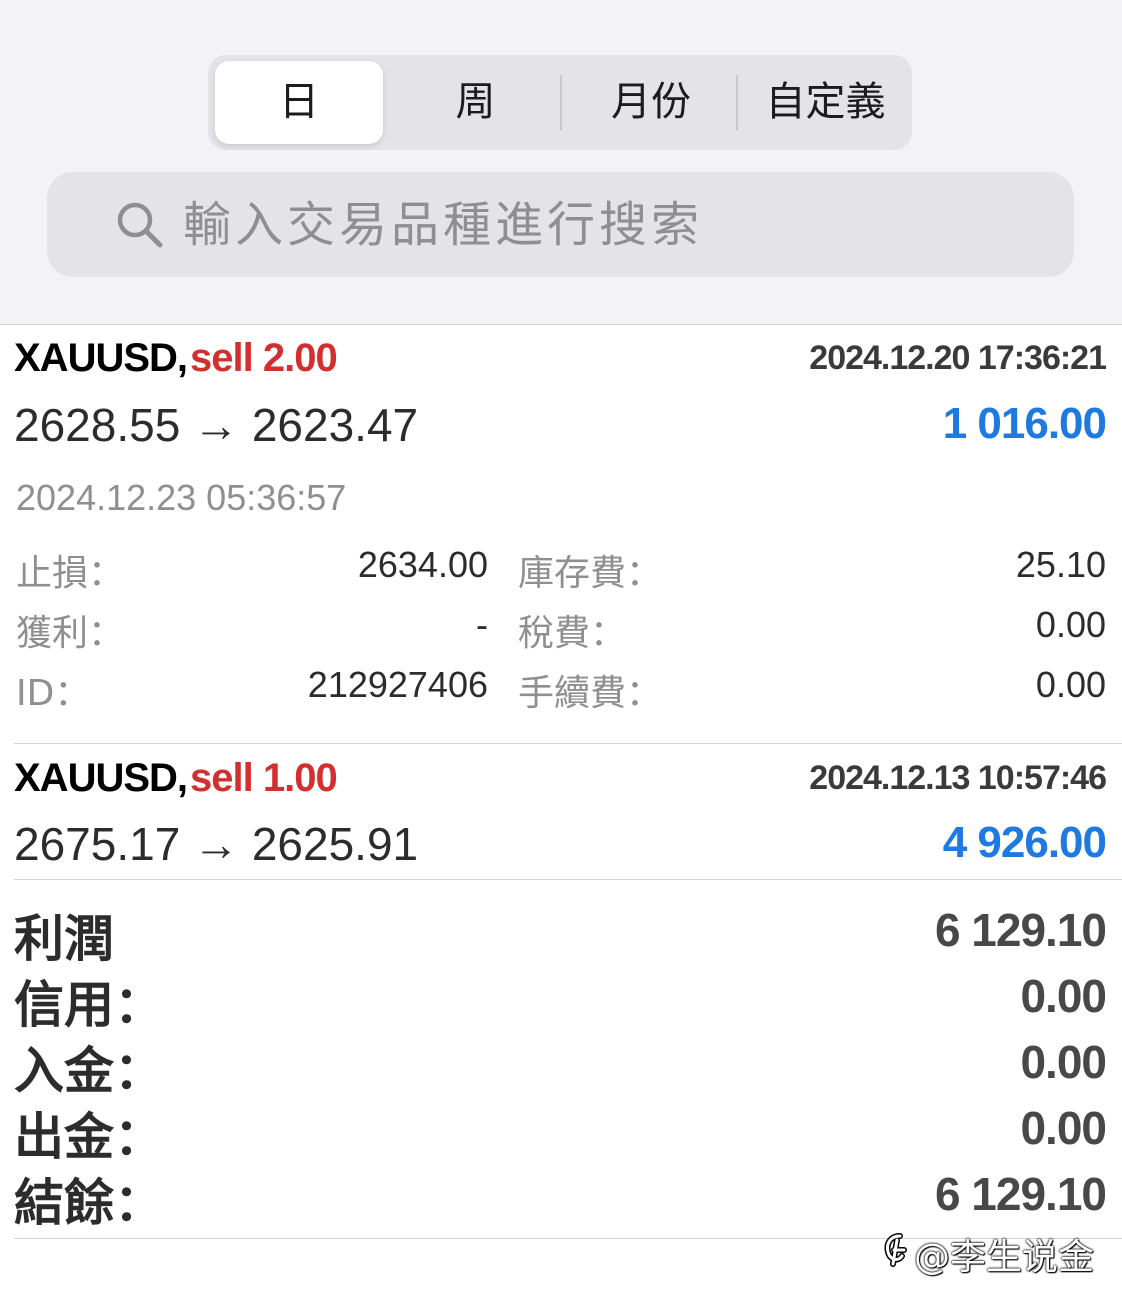  Describe the element at coordinates (1024, 423) in the screenshot. I see `trade-profit: 1 016.00` at that location.